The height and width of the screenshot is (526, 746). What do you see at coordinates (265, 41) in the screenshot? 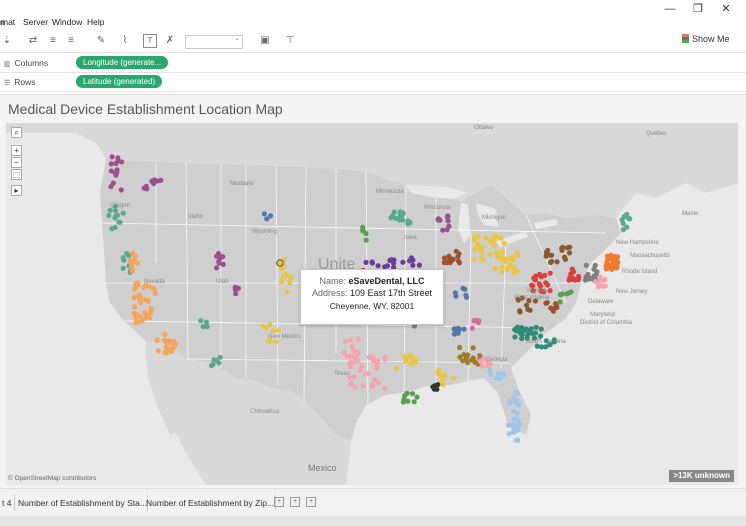
I see `image-icon: ▣` at bounding box center [265, 41].